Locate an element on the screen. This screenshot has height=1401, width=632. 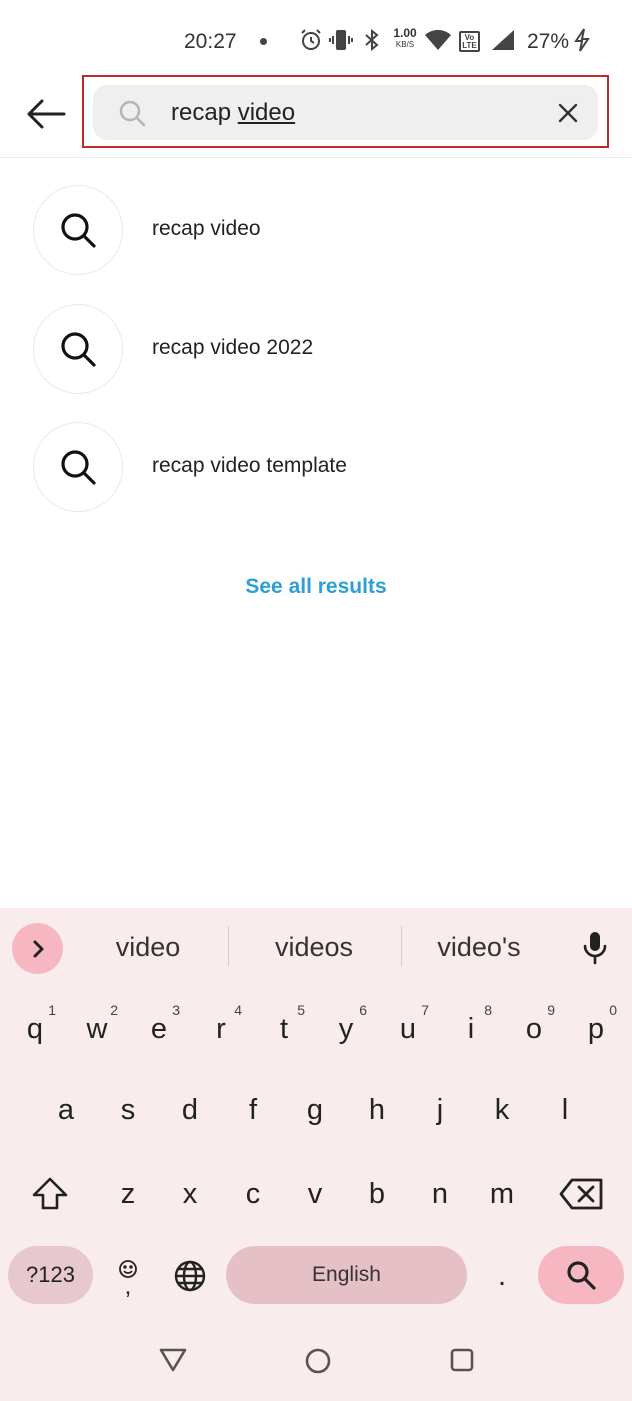
key-letter: w is located at coordinates (97, 1028).